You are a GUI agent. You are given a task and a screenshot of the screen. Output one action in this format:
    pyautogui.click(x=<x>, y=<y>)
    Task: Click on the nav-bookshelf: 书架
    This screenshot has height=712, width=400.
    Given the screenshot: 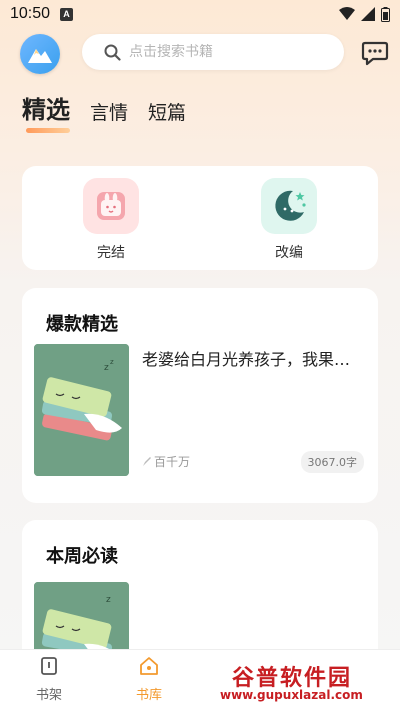 What is the action you would take?
    pyautogui.click(x=49, y=679)
    